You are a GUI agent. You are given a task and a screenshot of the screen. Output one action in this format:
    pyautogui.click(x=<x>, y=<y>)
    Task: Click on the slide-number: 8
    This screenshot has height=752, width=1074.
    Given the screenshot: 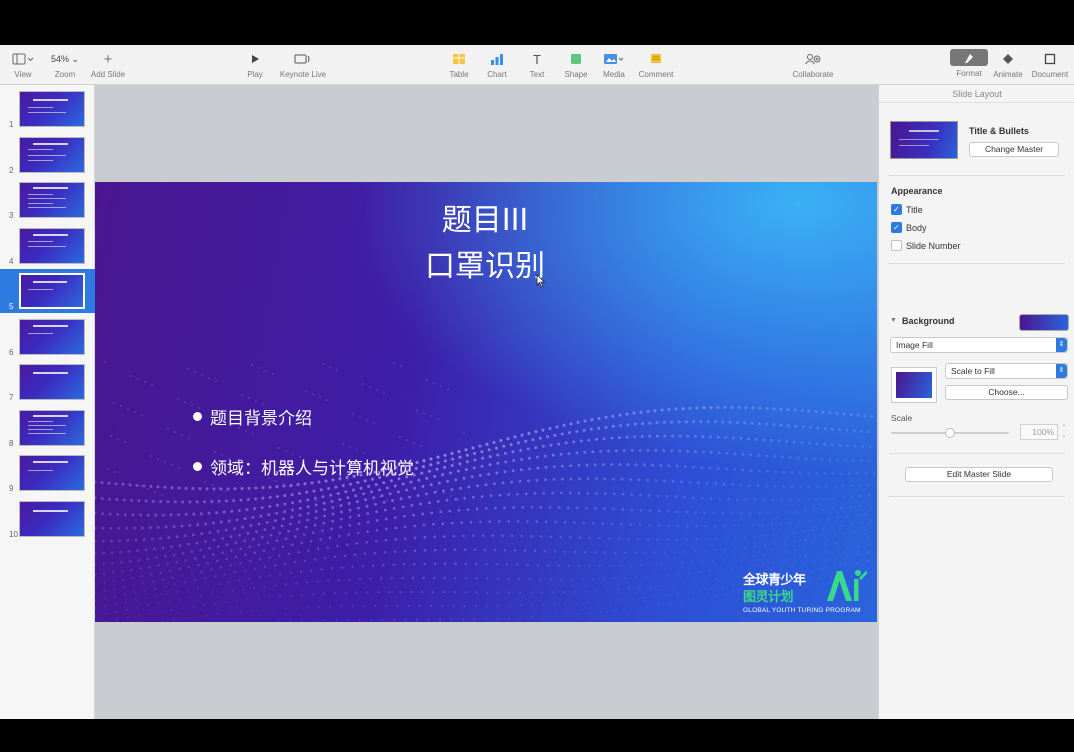 What is the action you would take?
    pyautogui.click(x=11, y=443)
    